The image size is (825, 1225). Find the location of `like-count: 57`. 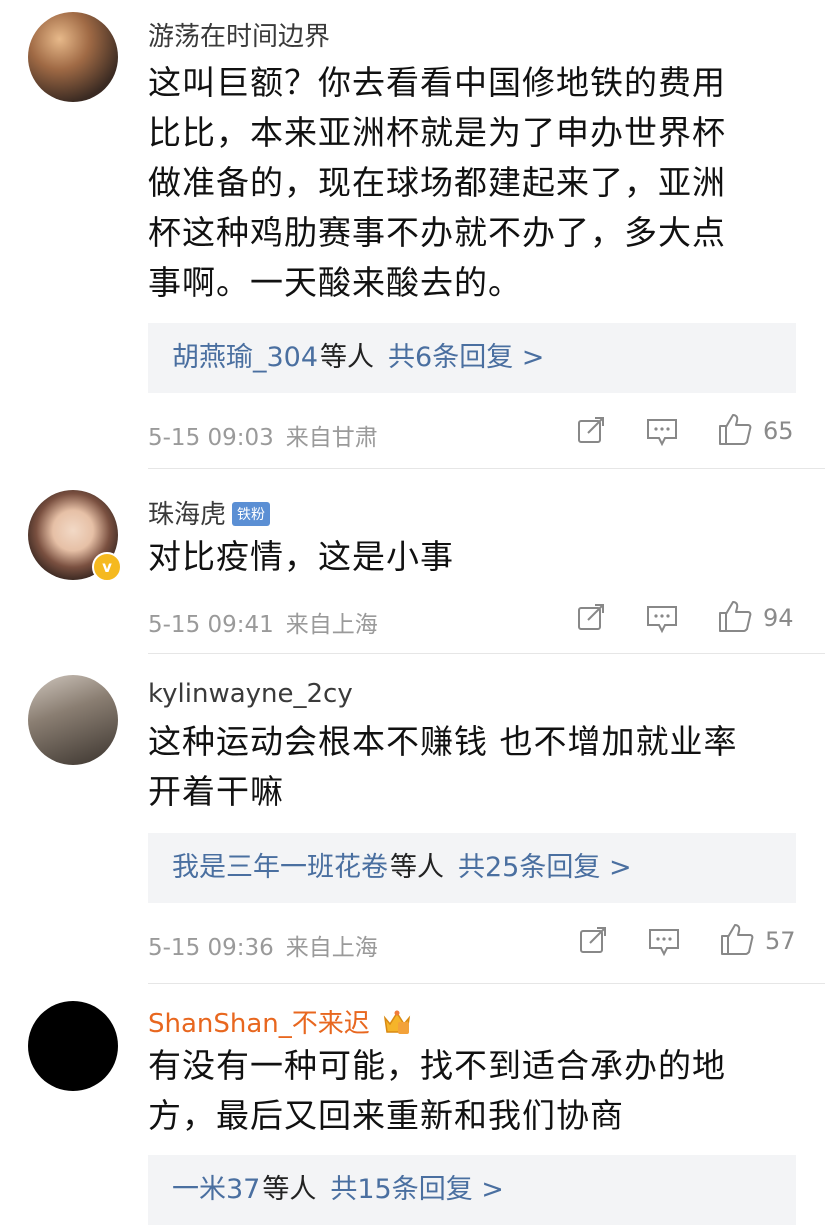

like-count: 57 is located at coordinates (780, 941).